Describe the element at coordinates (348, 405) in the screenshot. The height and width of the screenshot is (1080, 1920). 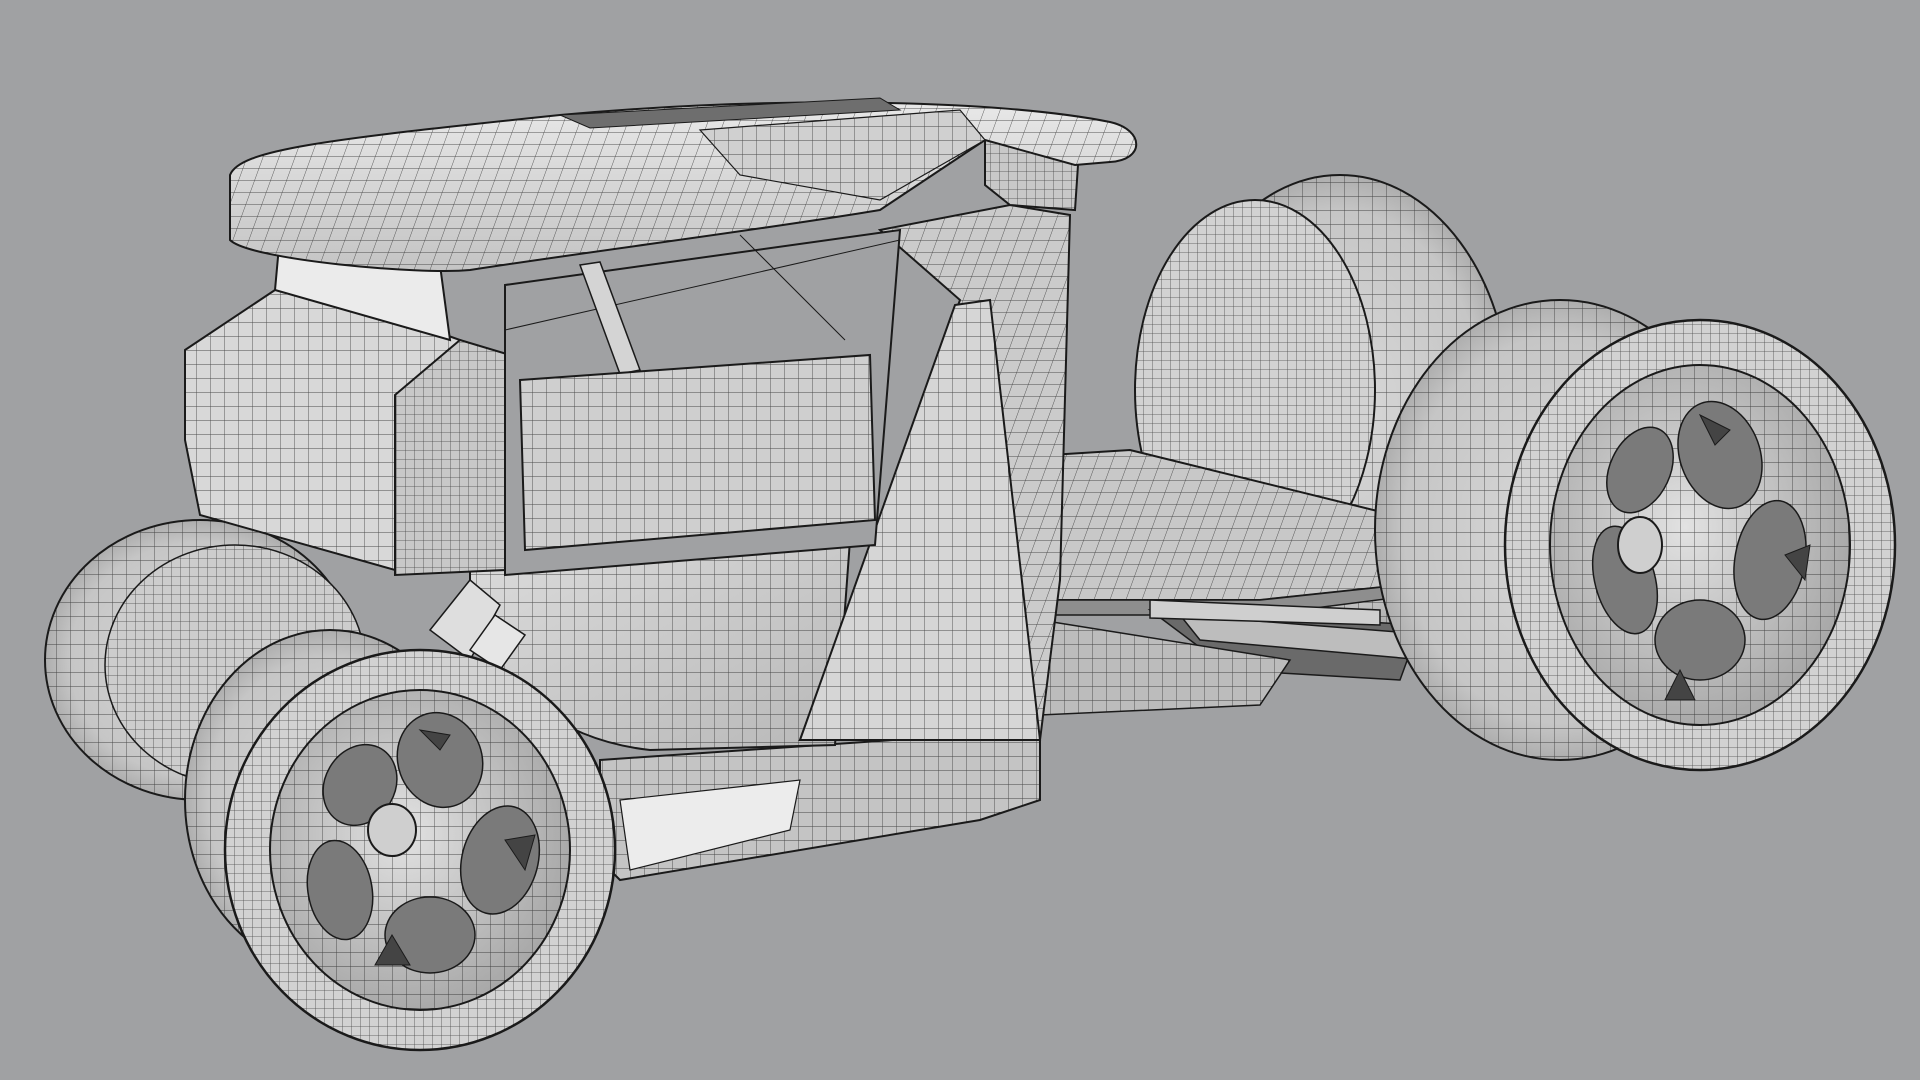
I see `hood` at that location.